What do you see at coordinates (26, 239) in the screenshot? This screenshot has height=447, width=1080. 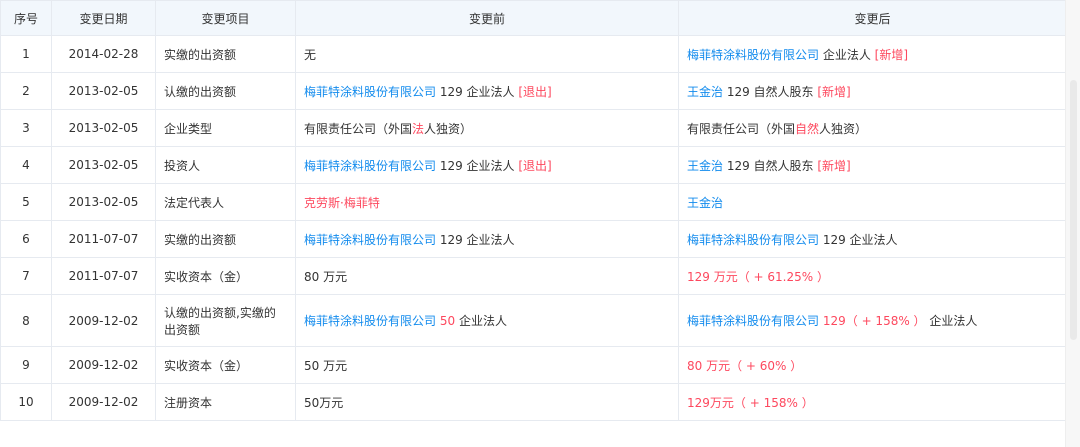 I see `cell-index: 6` at bounding box center [26, 239].